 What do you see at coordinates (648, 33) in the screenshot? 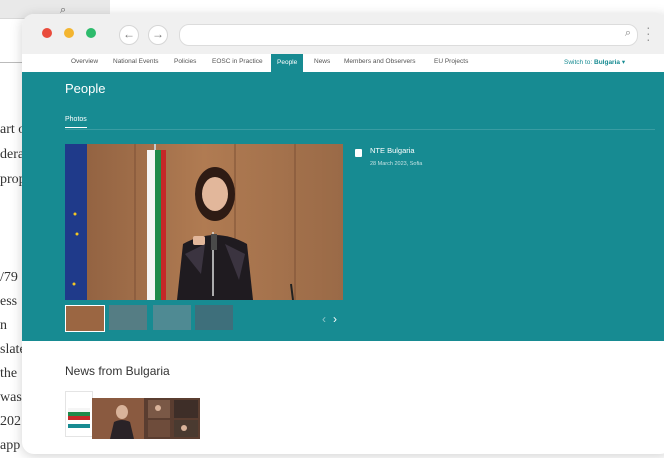
I see `kebab-menu-icon: · · ·` at bounding box center [648, 33].